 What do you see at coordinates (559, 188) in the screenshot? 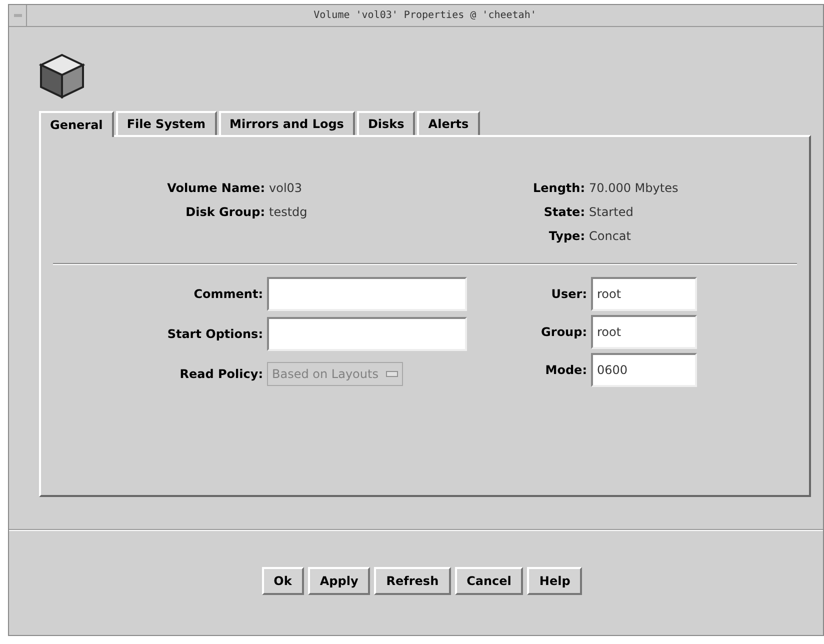
I see `info-label: Length:` at bounding box center [559, 188].